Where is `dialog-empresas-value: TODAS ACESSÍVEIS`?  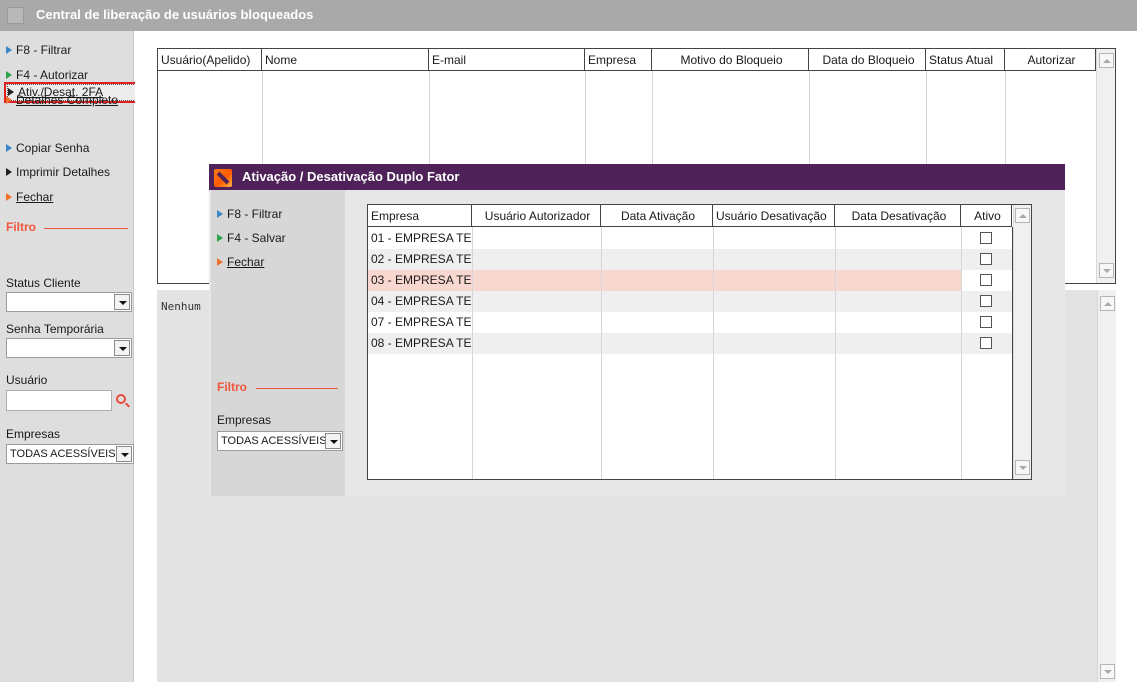
dialog-empresas-value: TODAS ACESSÍVEIS is located at coordinates (274, 441).